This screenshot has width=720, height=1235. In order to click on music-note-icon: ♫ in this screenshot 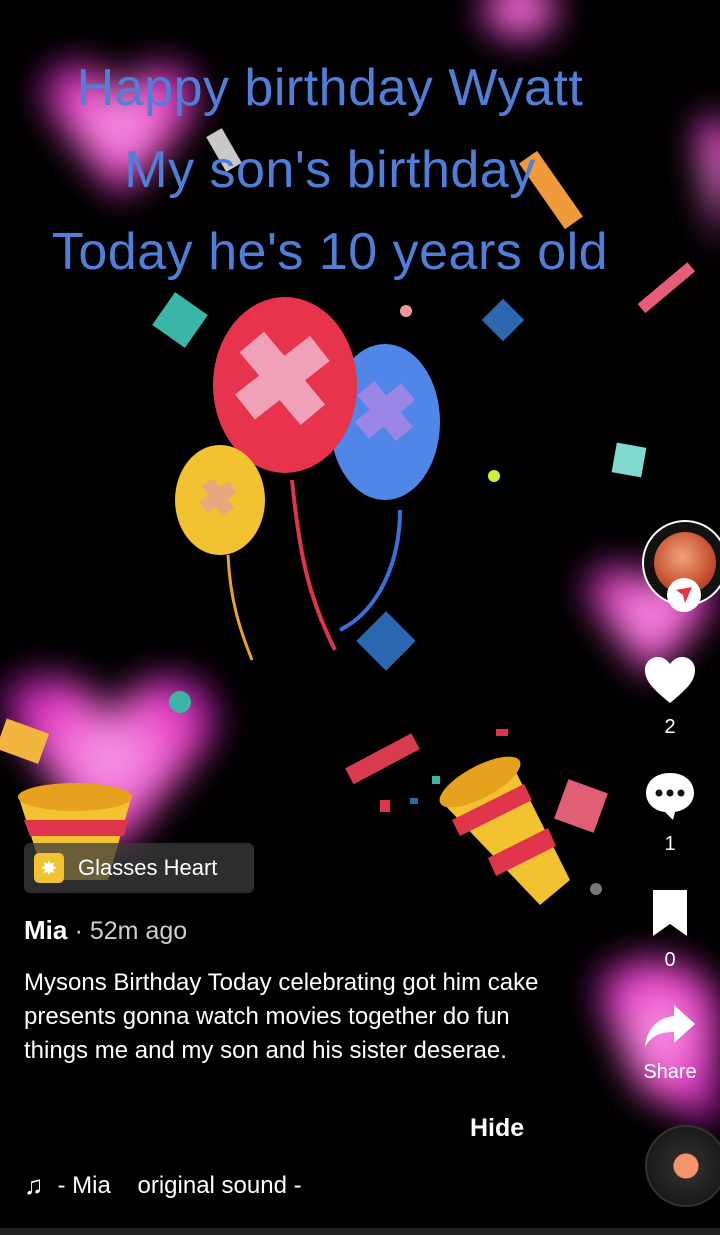, I will do `click(34, 1185)`.